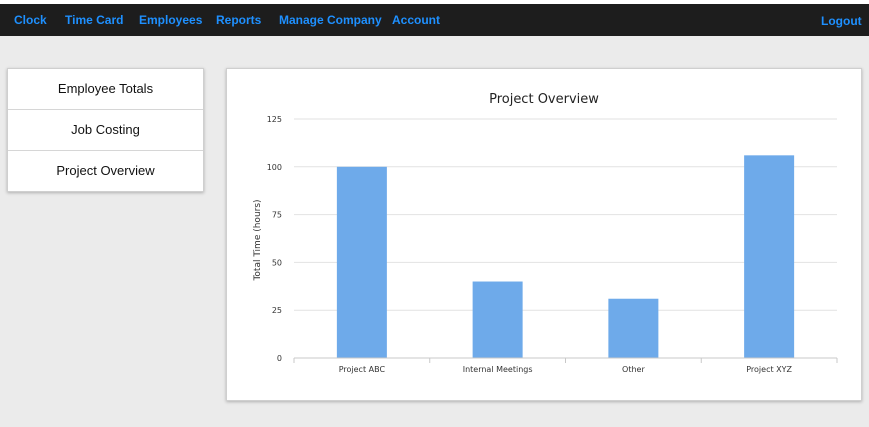  I want to click on y-tick-label: 75, so click(277, 215).